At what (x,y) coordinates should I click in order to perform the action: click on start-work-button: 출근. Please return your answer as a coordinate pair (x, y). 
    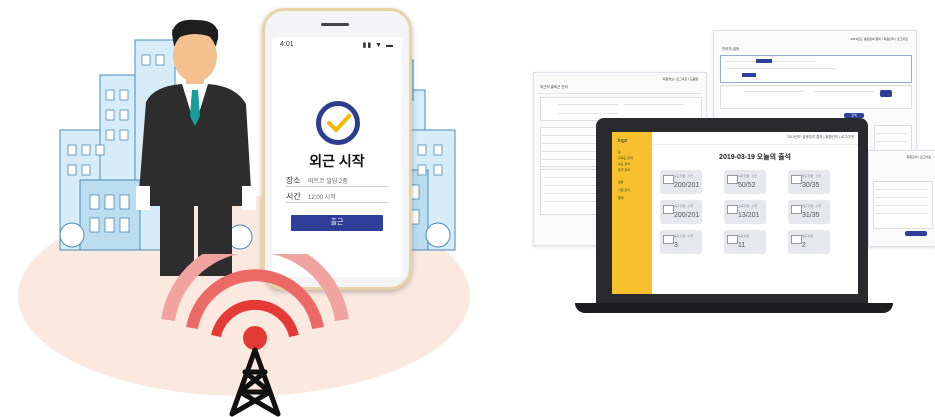
    Looking at the image, I should click on (337, 223).